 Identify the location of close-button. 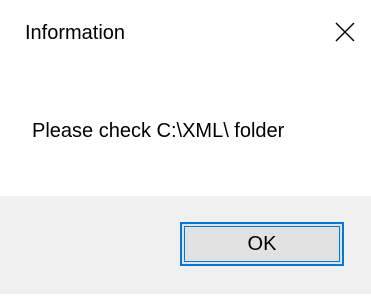
(345, 32).